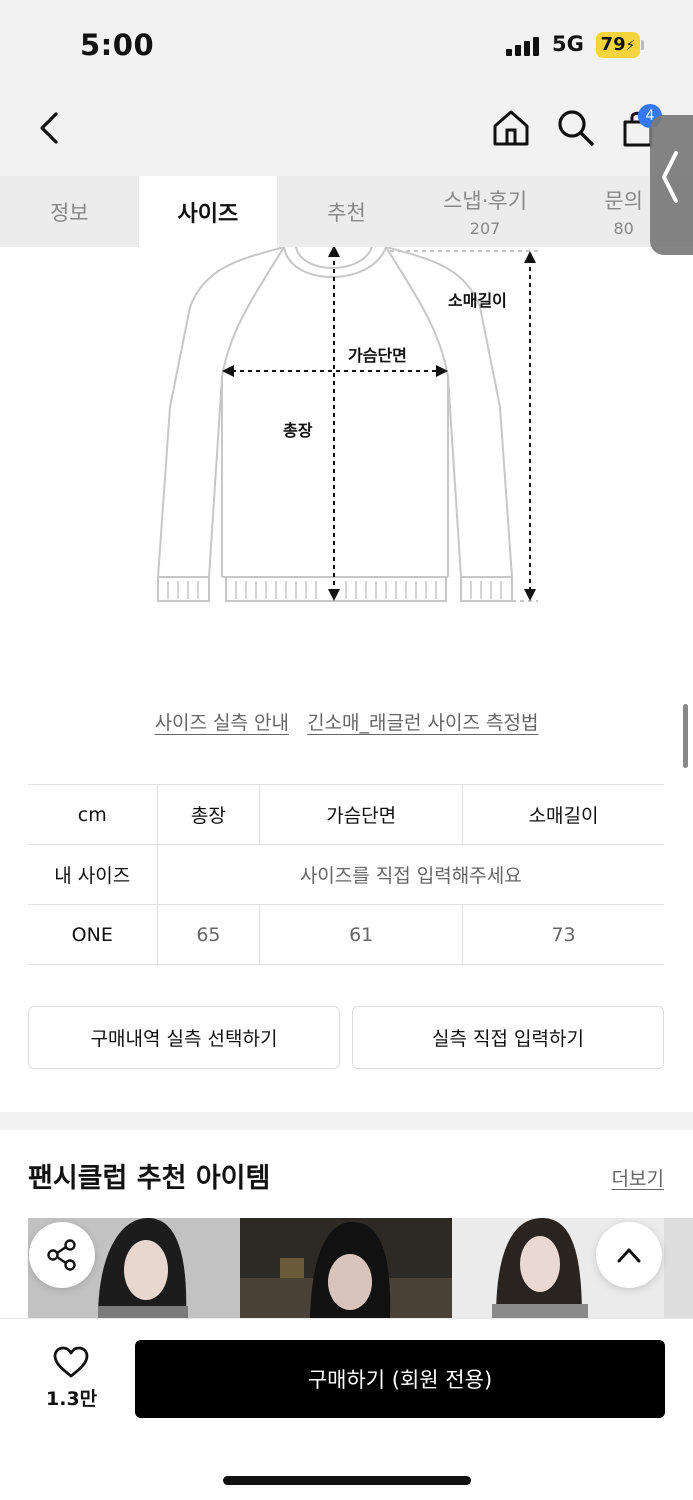 The image size is (693, 1500). I want to click on column-header: 가슴단면, so click(361, 814).